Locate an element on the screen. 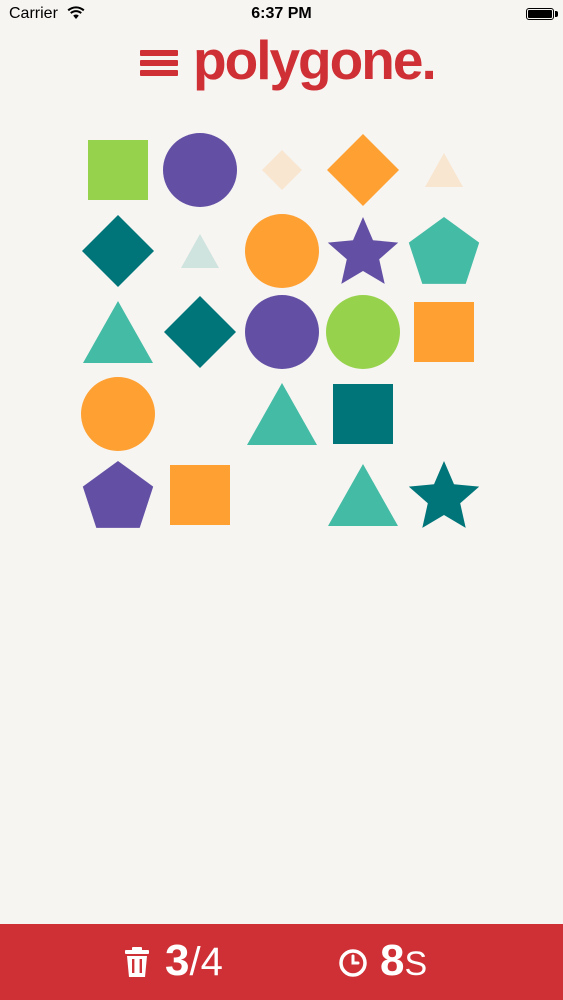 This screenshot has height=1000, width=563. tile-r3-c3-teal-square is located at coordinates (363, 414).